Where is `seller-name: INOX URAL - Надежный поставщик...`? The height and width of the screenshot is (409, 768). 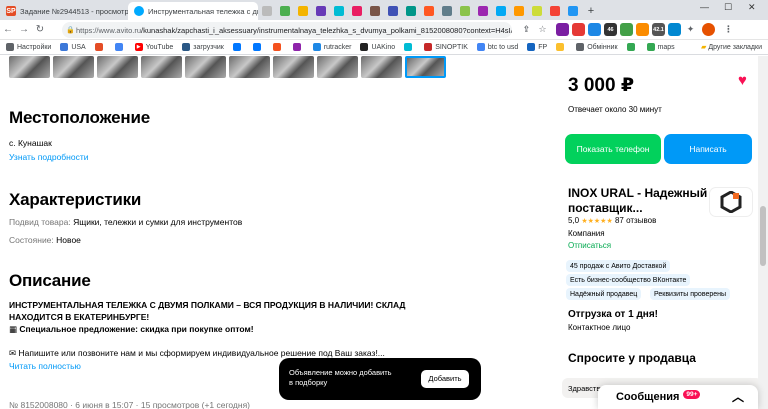 seller-name: INOX URAL - Надежный поставщик... is located at coordinates (638, 201).